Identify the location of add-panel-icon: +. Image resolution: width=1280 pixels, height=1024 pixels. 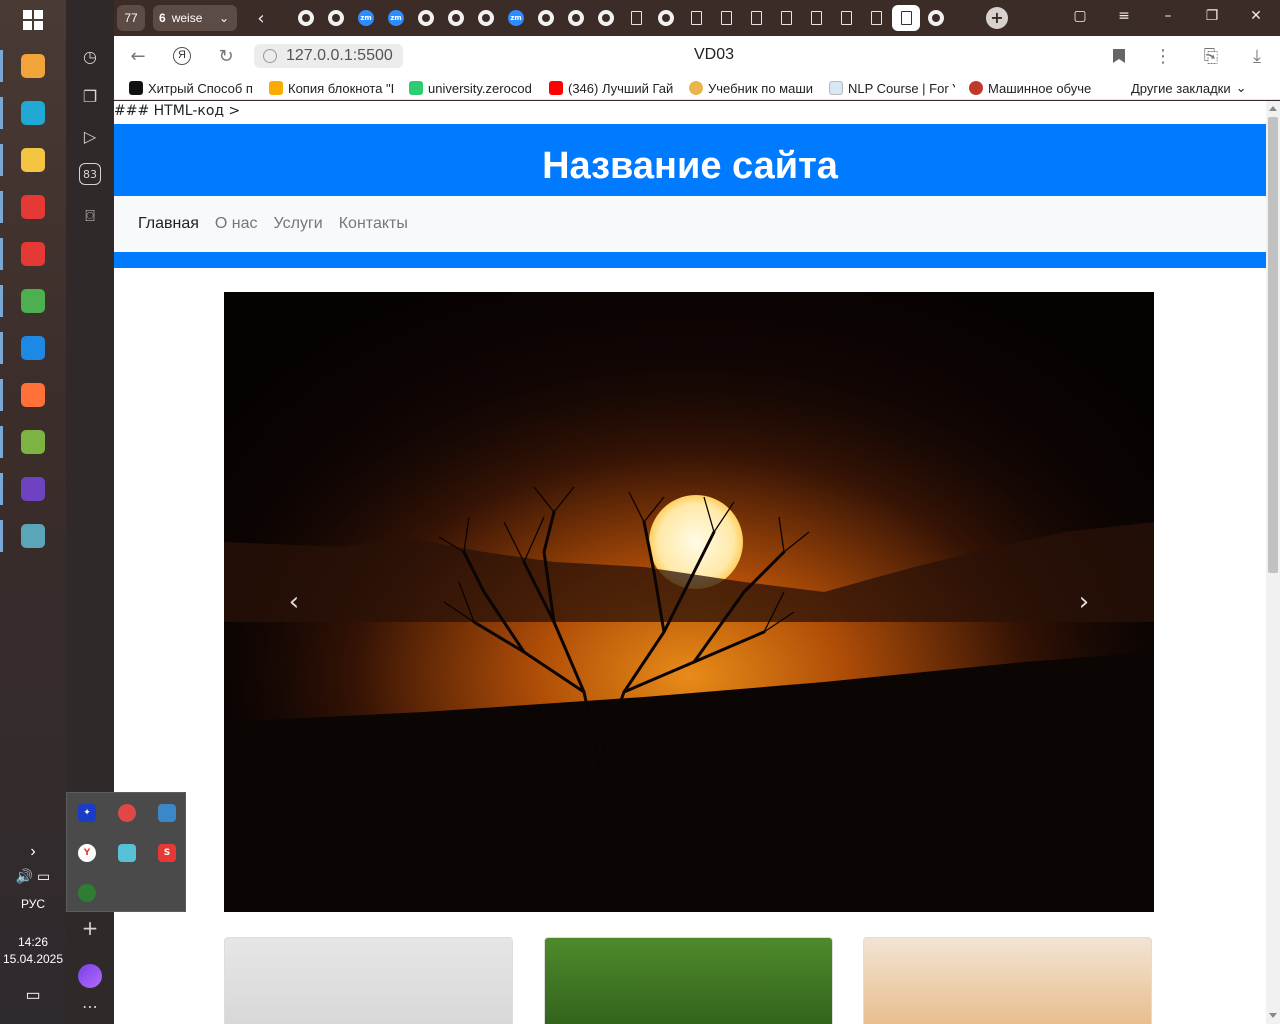
(90, 928).